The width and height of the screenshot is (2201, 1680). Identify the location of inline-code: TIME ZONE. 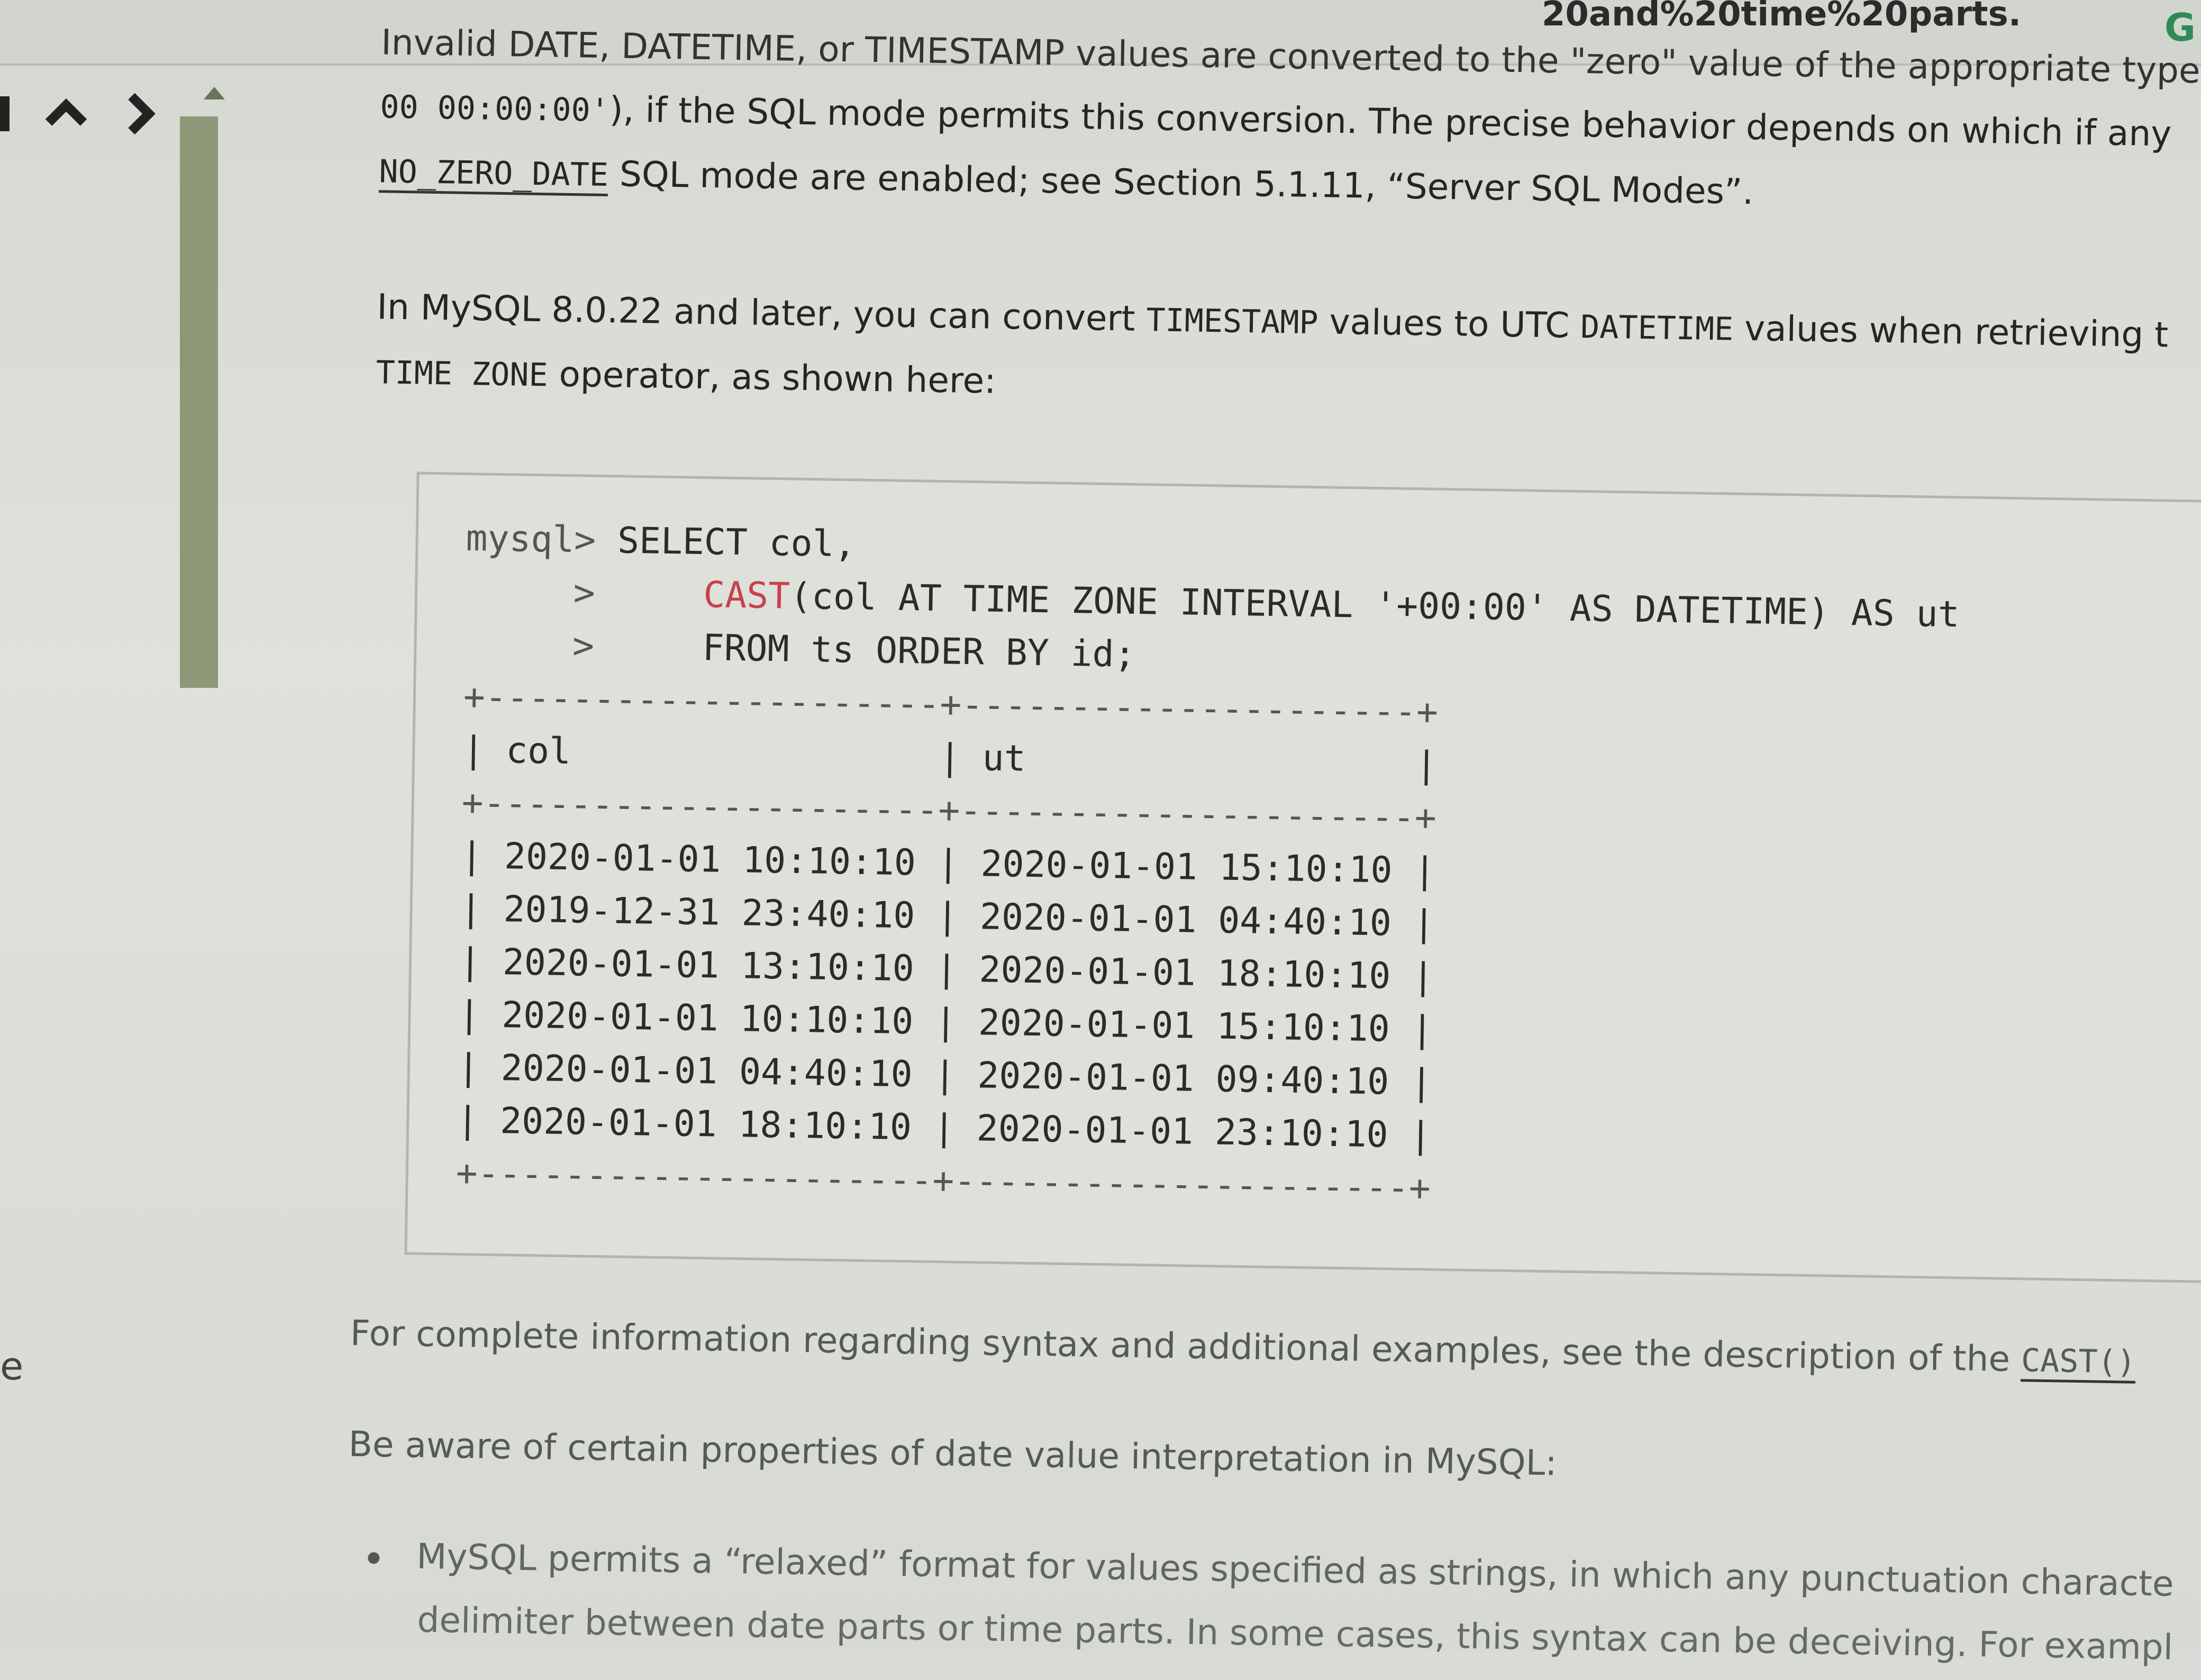
(462, 374).